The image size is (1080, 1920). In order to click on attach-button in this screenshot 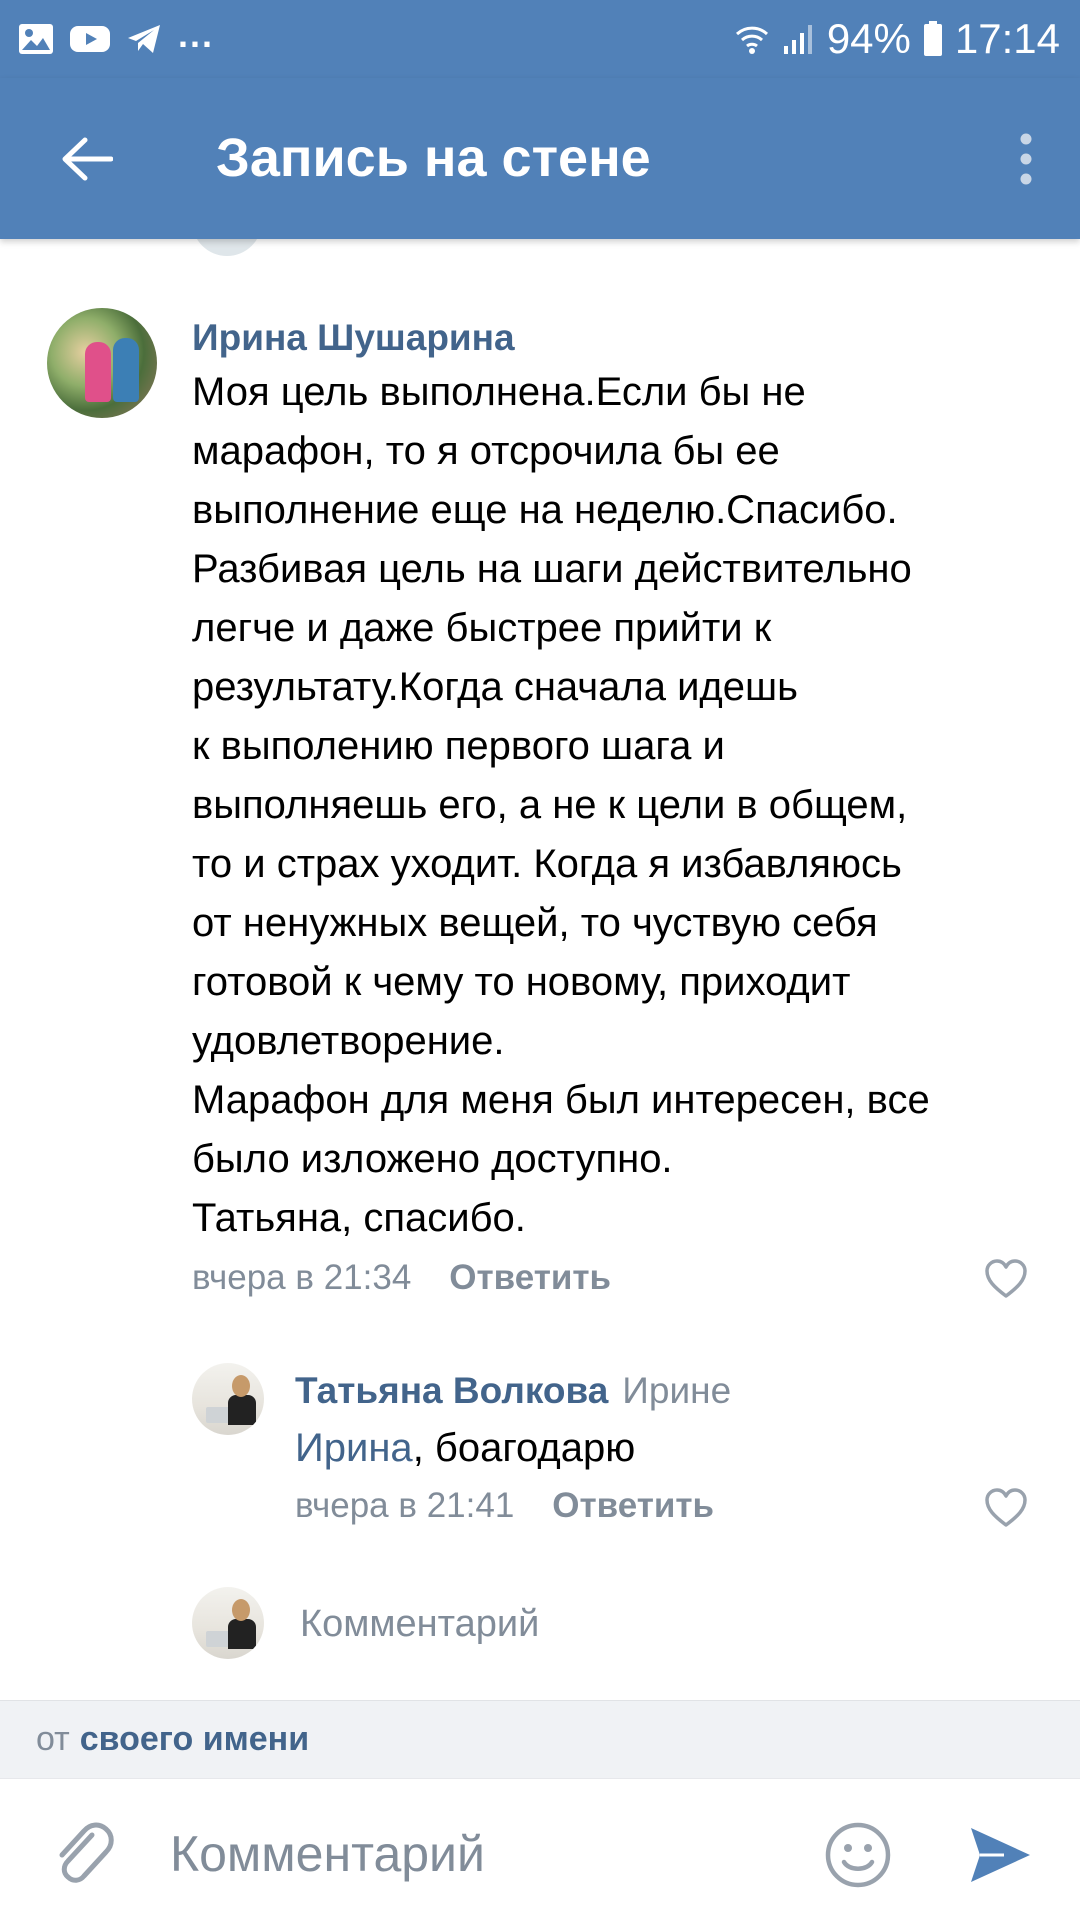, I will do `click(83, 1854)`.